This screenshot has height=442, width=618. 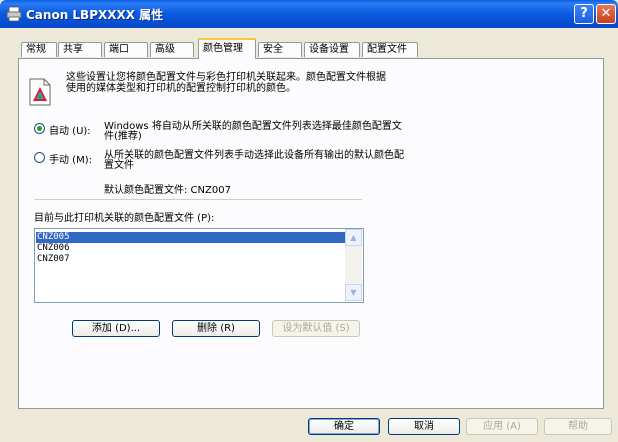 I want to click on scroll-down-icon: ▼, so click(x=353, y=292).